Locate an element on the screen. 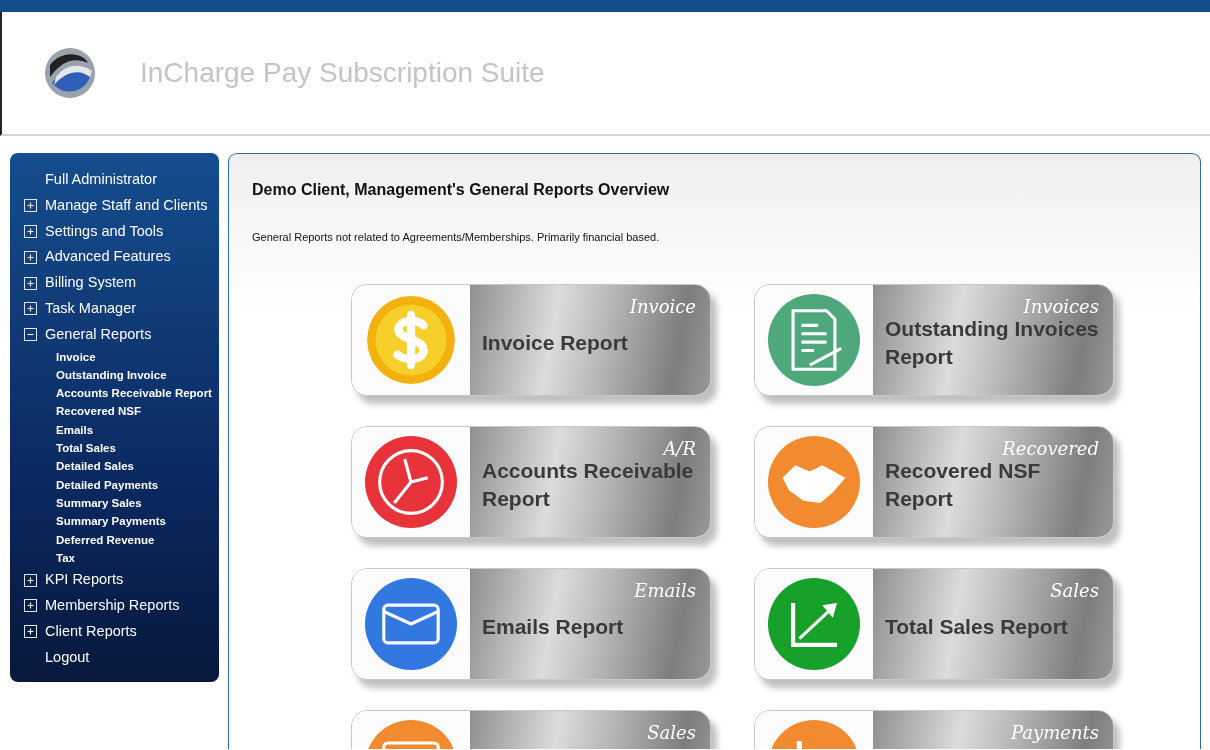  sidebar-item: Task Manager is located at coordinates (91, 309).